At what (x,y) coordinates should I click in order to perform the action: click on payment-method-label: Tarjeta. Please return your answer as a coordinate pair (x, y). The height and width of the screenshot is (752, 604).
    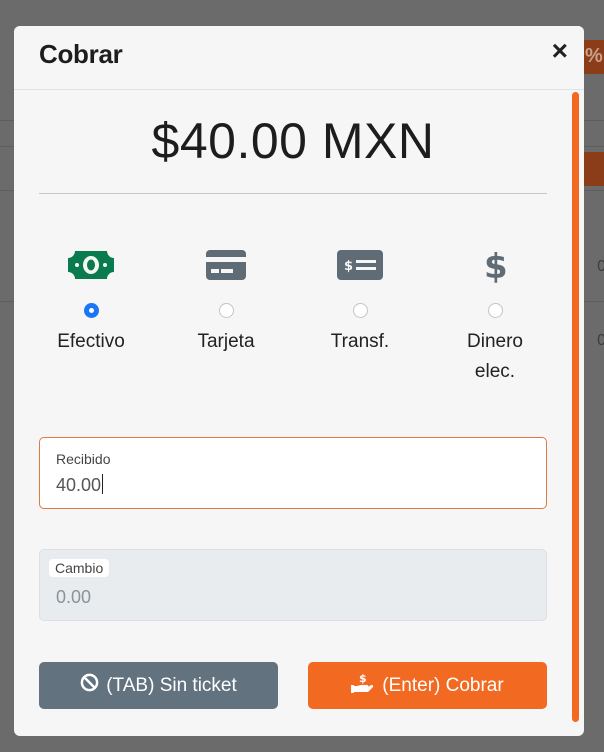
    Looking at the image, I should click on (226, 341).